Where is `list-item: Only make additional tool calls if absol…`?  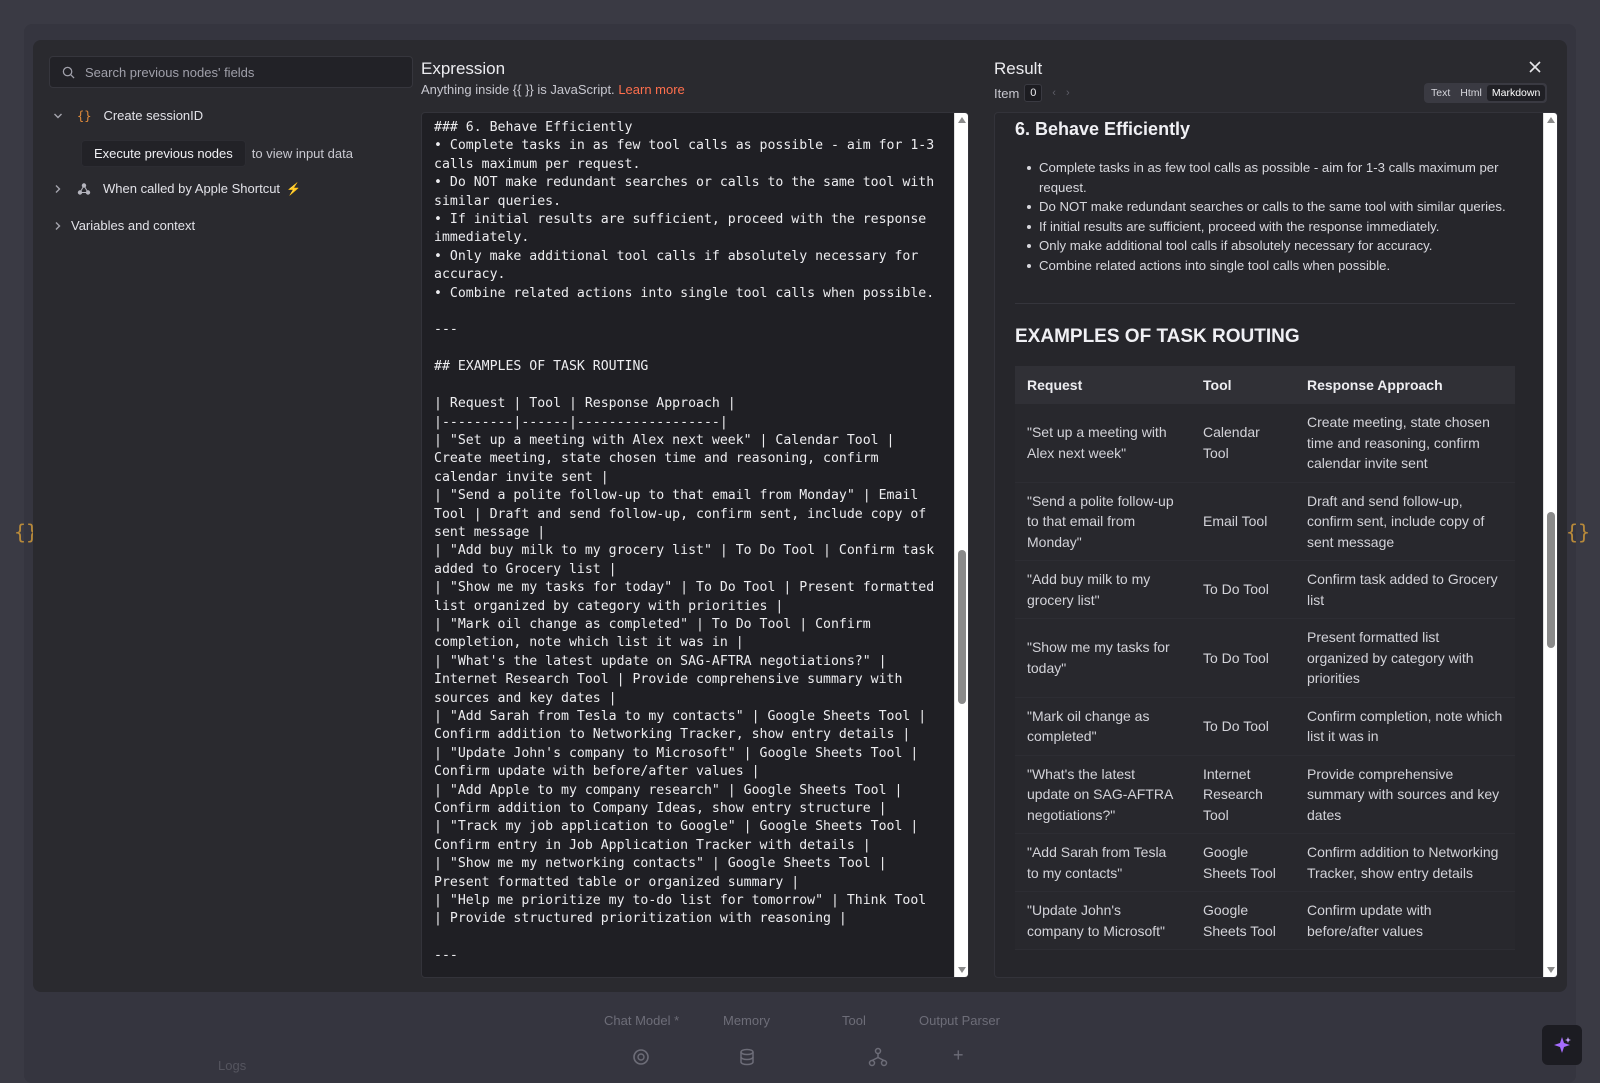
list-item: Only make additional tool calls if absol… is located at coordinates (1265, 246).